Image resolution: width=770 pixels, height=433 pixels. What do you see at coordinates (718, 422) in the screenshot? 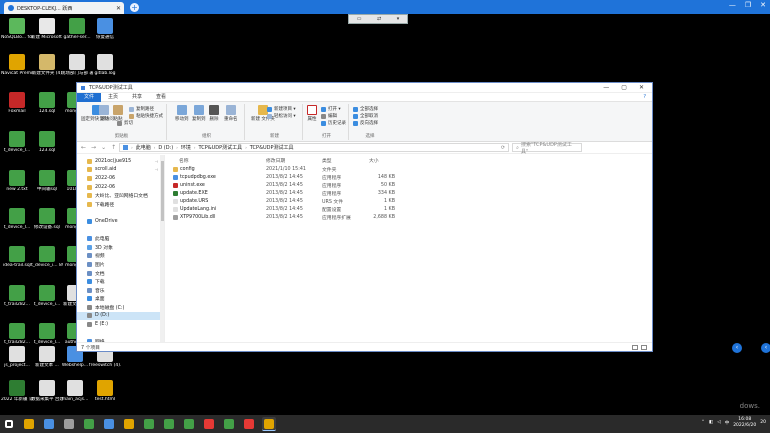
I see `volume-icon: ◁` at bounding box center [718, 422].